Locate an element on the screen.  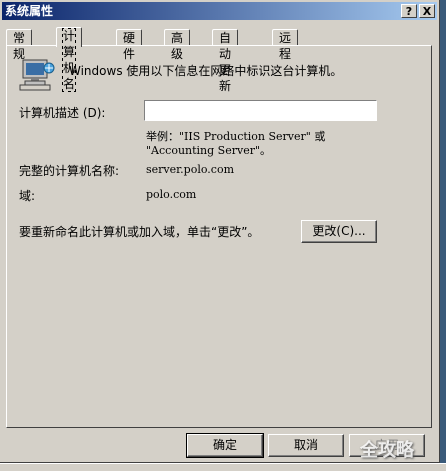
computer-icon is located at coordinates (37, 75).